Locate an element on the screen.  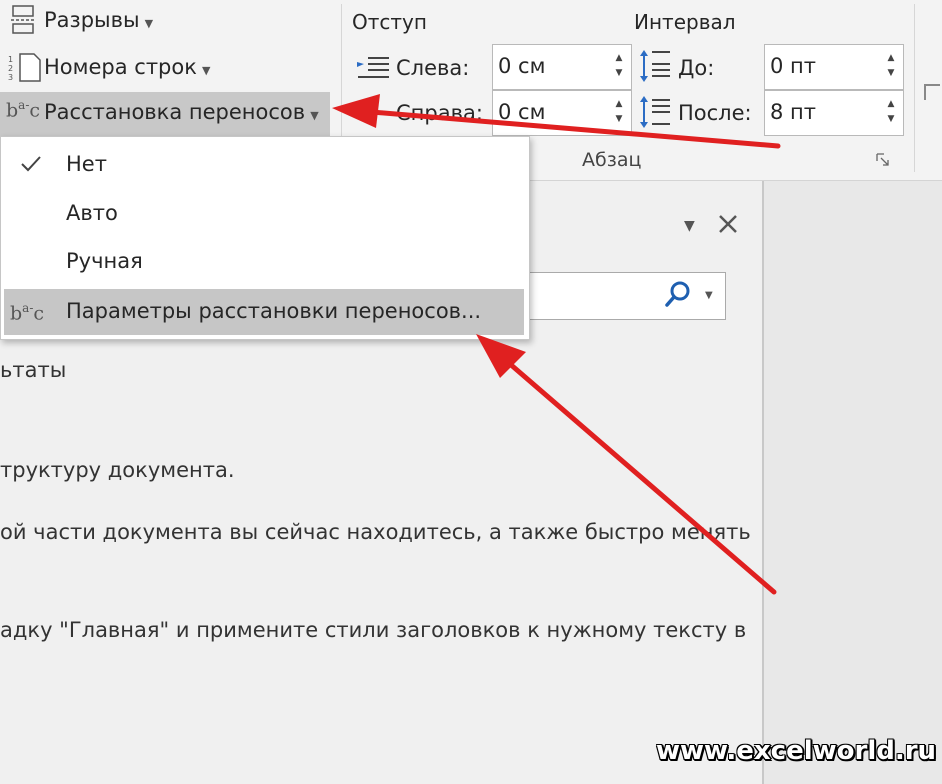
arrow-to-hyphenation-button is located at coordinates (556, 121).